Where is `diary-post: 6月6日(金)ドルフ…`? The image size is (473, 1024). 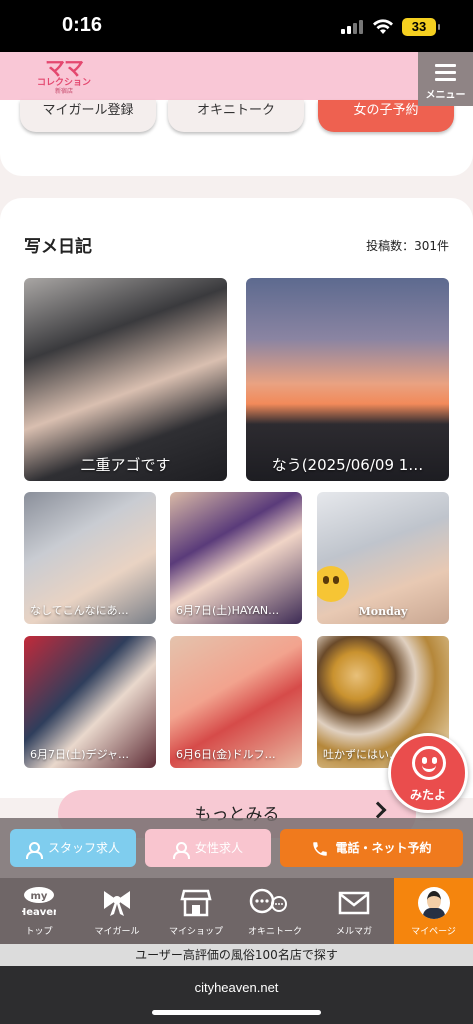
diary-post: 6月6日(金)ドルフ… is located at coordinates (236, 702).